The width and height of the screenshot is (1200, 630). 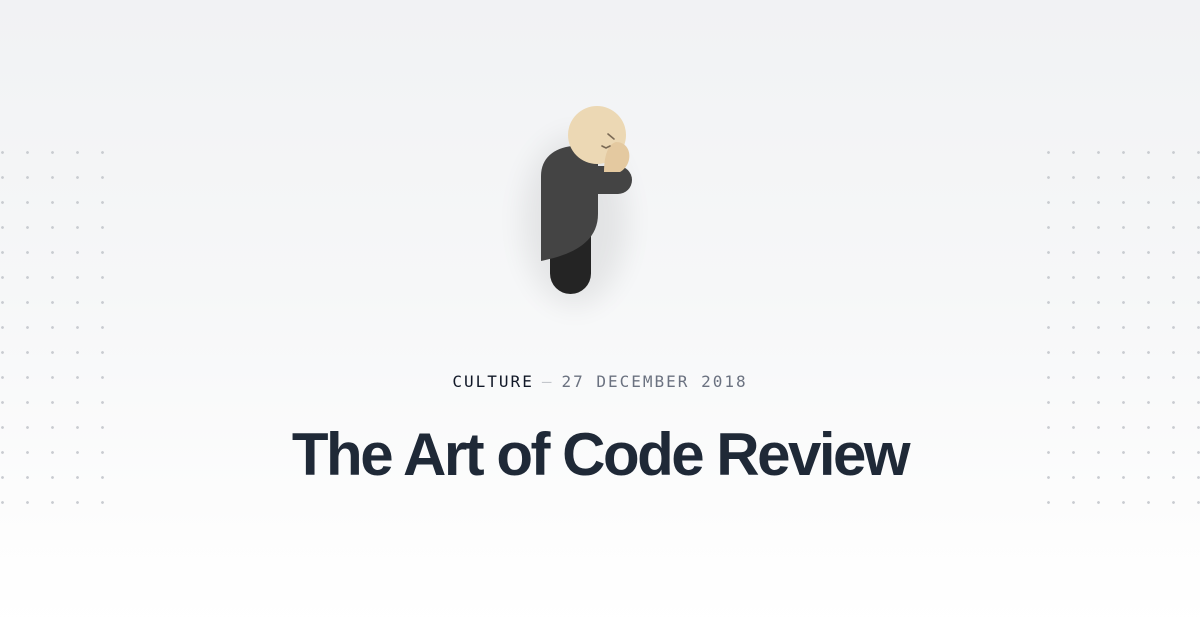 What do you see at coordinates (601, 454) in the screenshot?
I see `post-title: The Art of Code Review` at bounding box center [601, 454].